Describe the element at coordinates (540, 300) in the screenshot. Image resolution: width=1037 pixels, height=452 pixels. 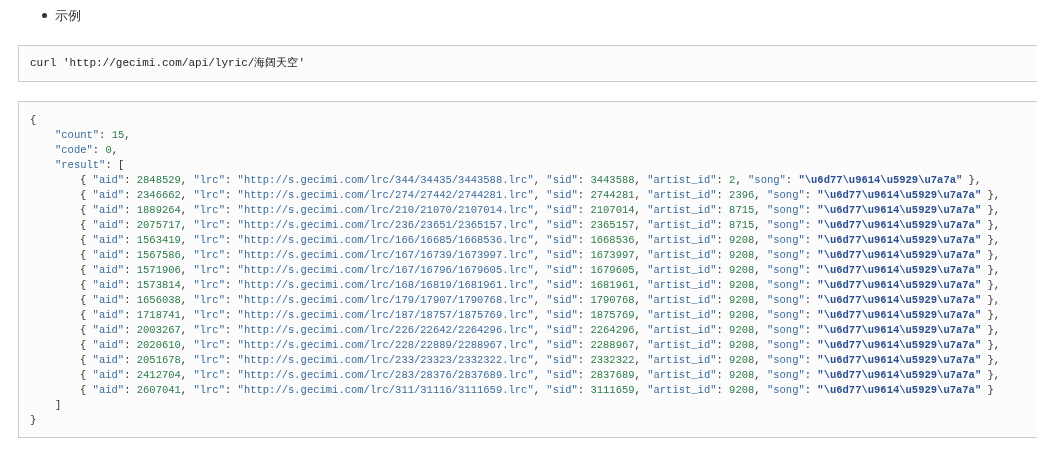
I see `code-line: { "aid": 1656038, "lrc": "http://s.gecimi.com/lrc/179/17907/1790768.lrc", "sid": 1790768, "artist_id": 9208, "song": "\u6d77\u9614\u5929\u7a7a" },` at that location.